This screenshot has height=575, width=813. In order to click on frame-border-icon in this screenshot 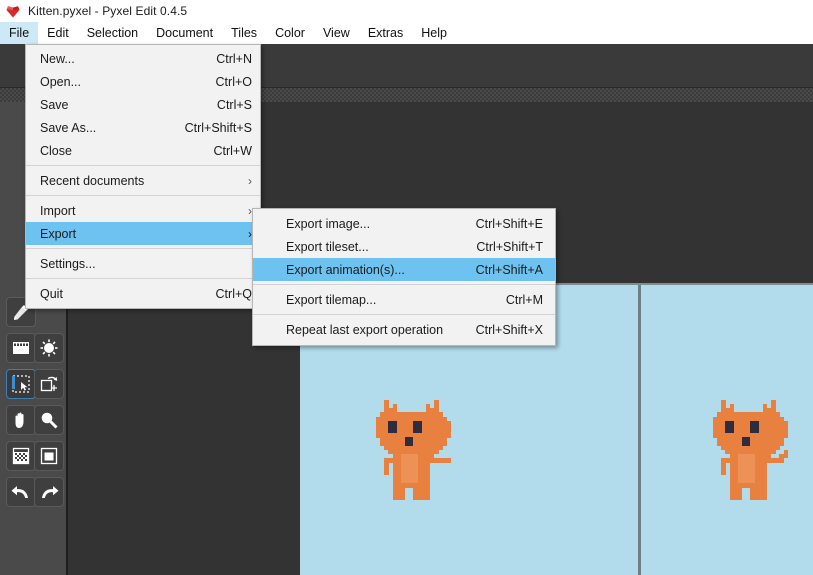, I will do `click(49, 456)`.